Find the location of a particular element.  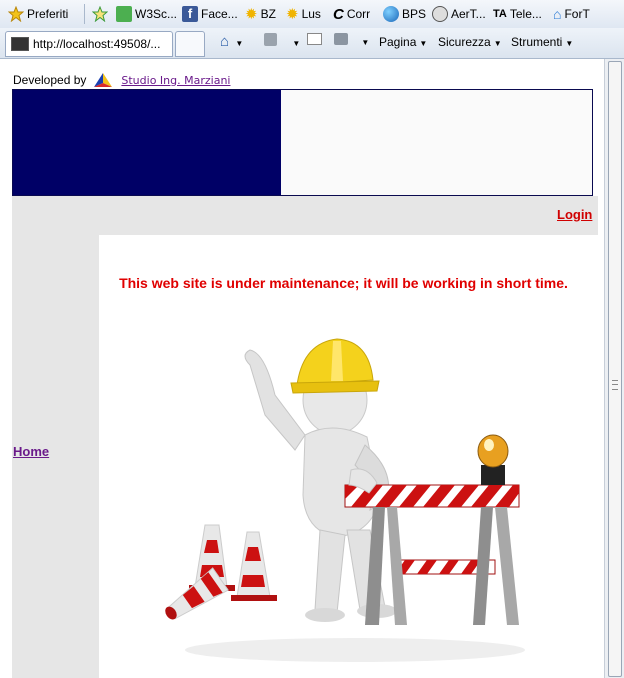

fav-item-lus: ✹ Lus is located at coordinates (303, 14).